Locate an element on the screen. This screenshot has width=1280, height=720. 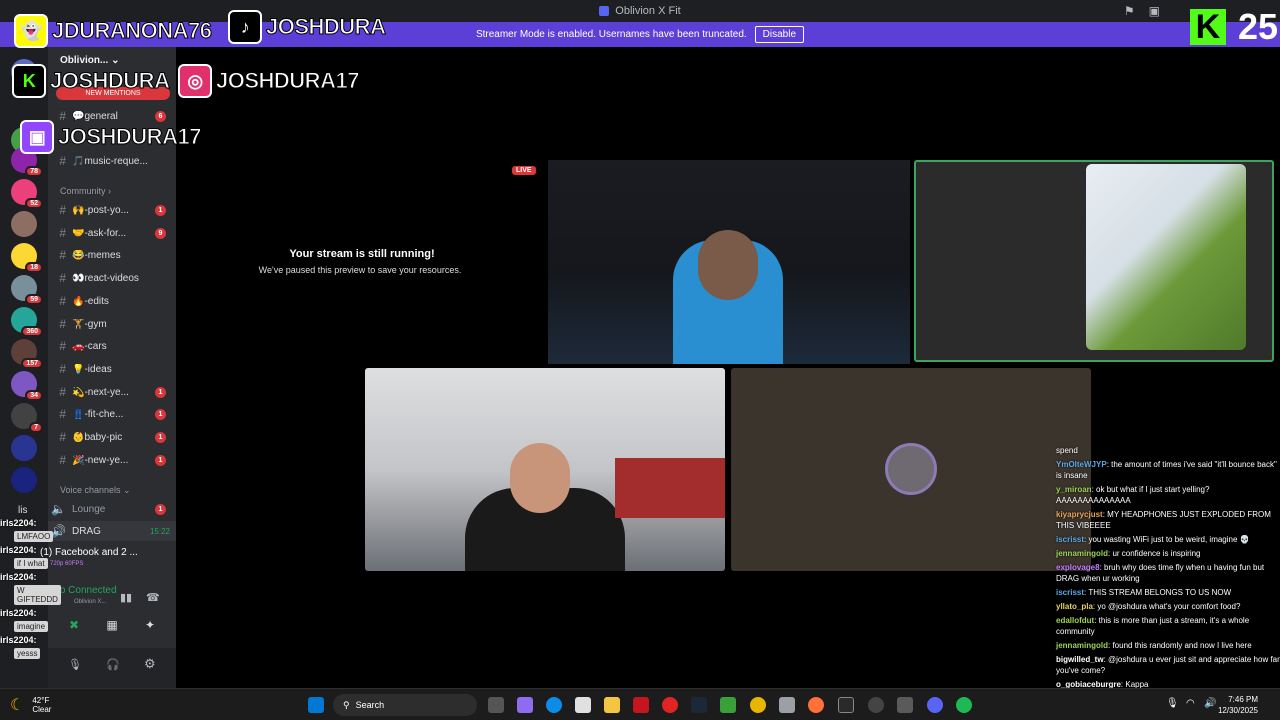
edge-icon is located at coordinates (554, 705).